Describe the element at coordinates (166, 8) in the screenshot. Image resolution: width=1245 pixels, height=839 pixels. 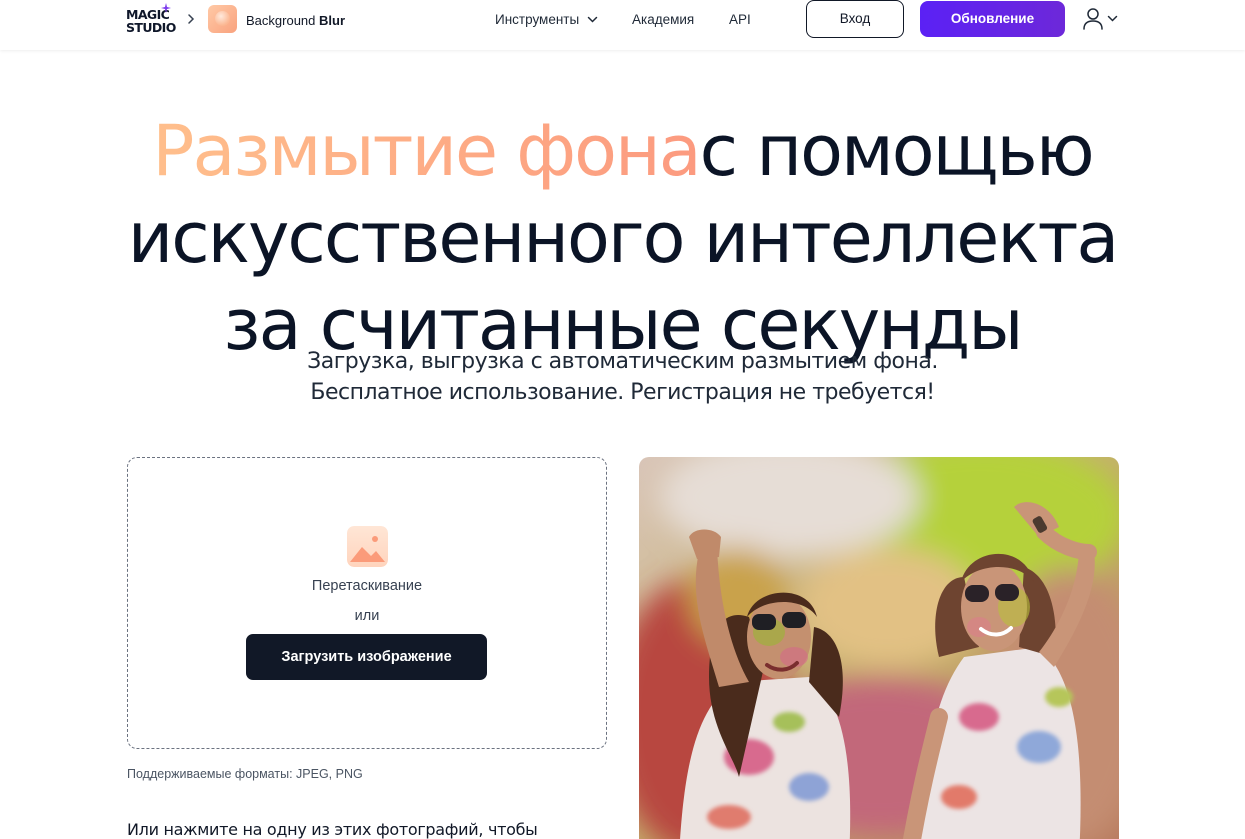
I see `sparkle-icon` at that location.